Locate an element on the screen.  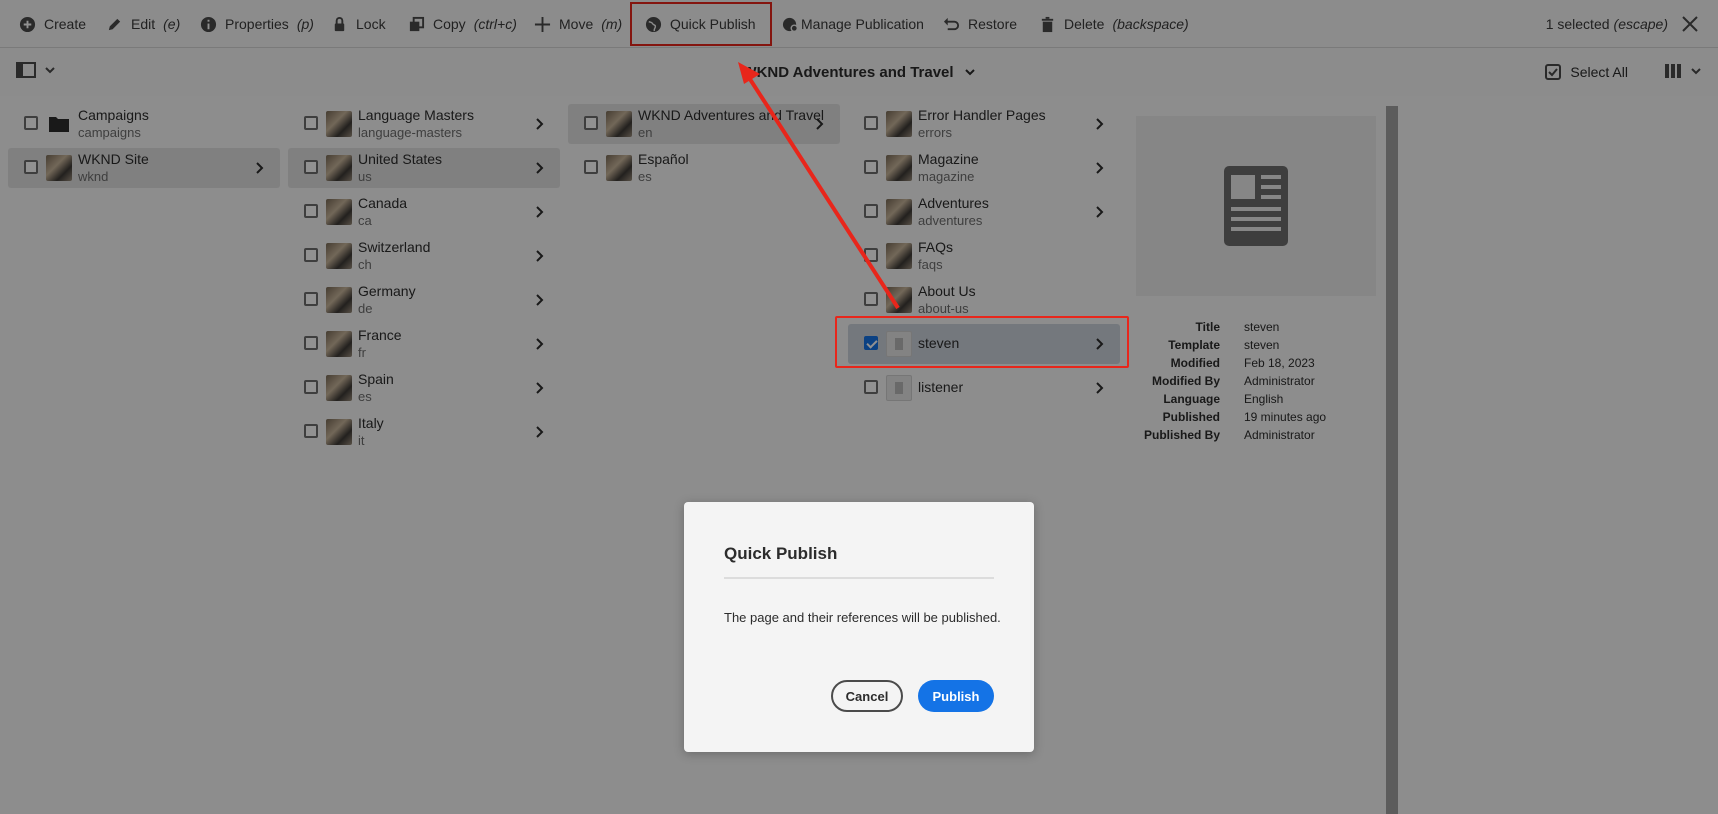
selected-row-highlight is located at coordinates (982, 342).